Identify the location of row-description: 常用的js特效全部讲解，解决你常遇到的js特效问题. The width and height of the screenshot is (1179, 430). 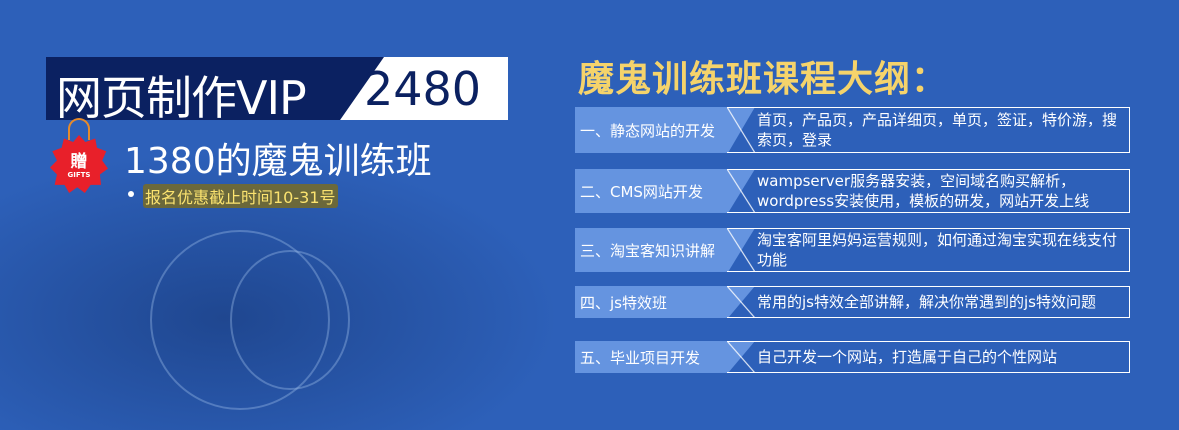
(926, 302).